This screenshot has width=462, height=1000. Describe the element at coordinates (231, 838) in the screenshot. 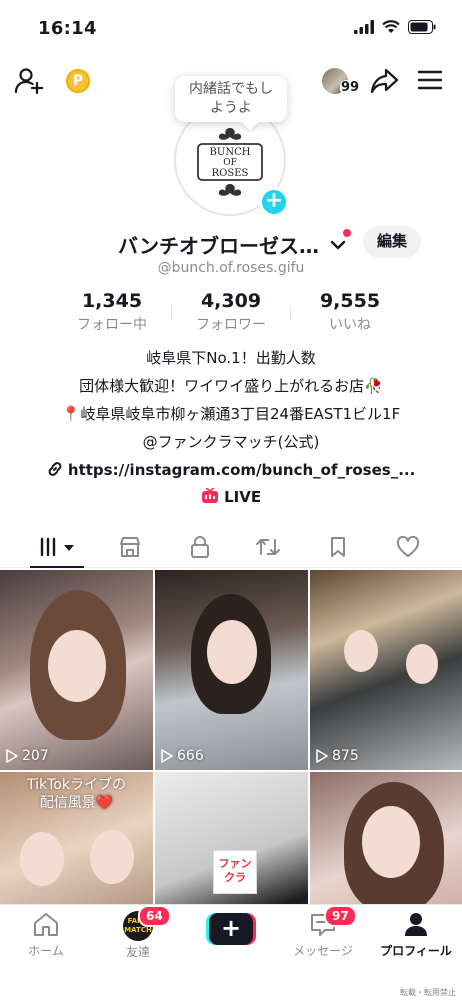

I see `video-thumbnail: ファン クラ` at that location.